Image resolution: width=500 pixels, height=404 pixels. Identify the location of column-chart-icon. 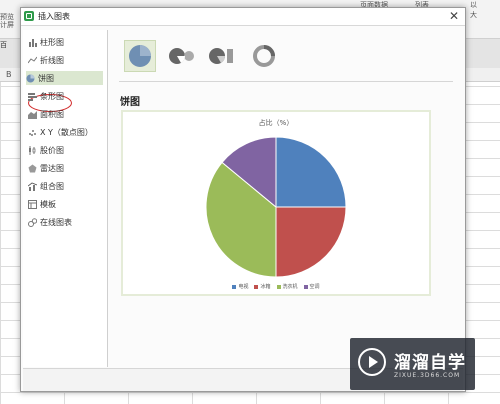
(32, 42).